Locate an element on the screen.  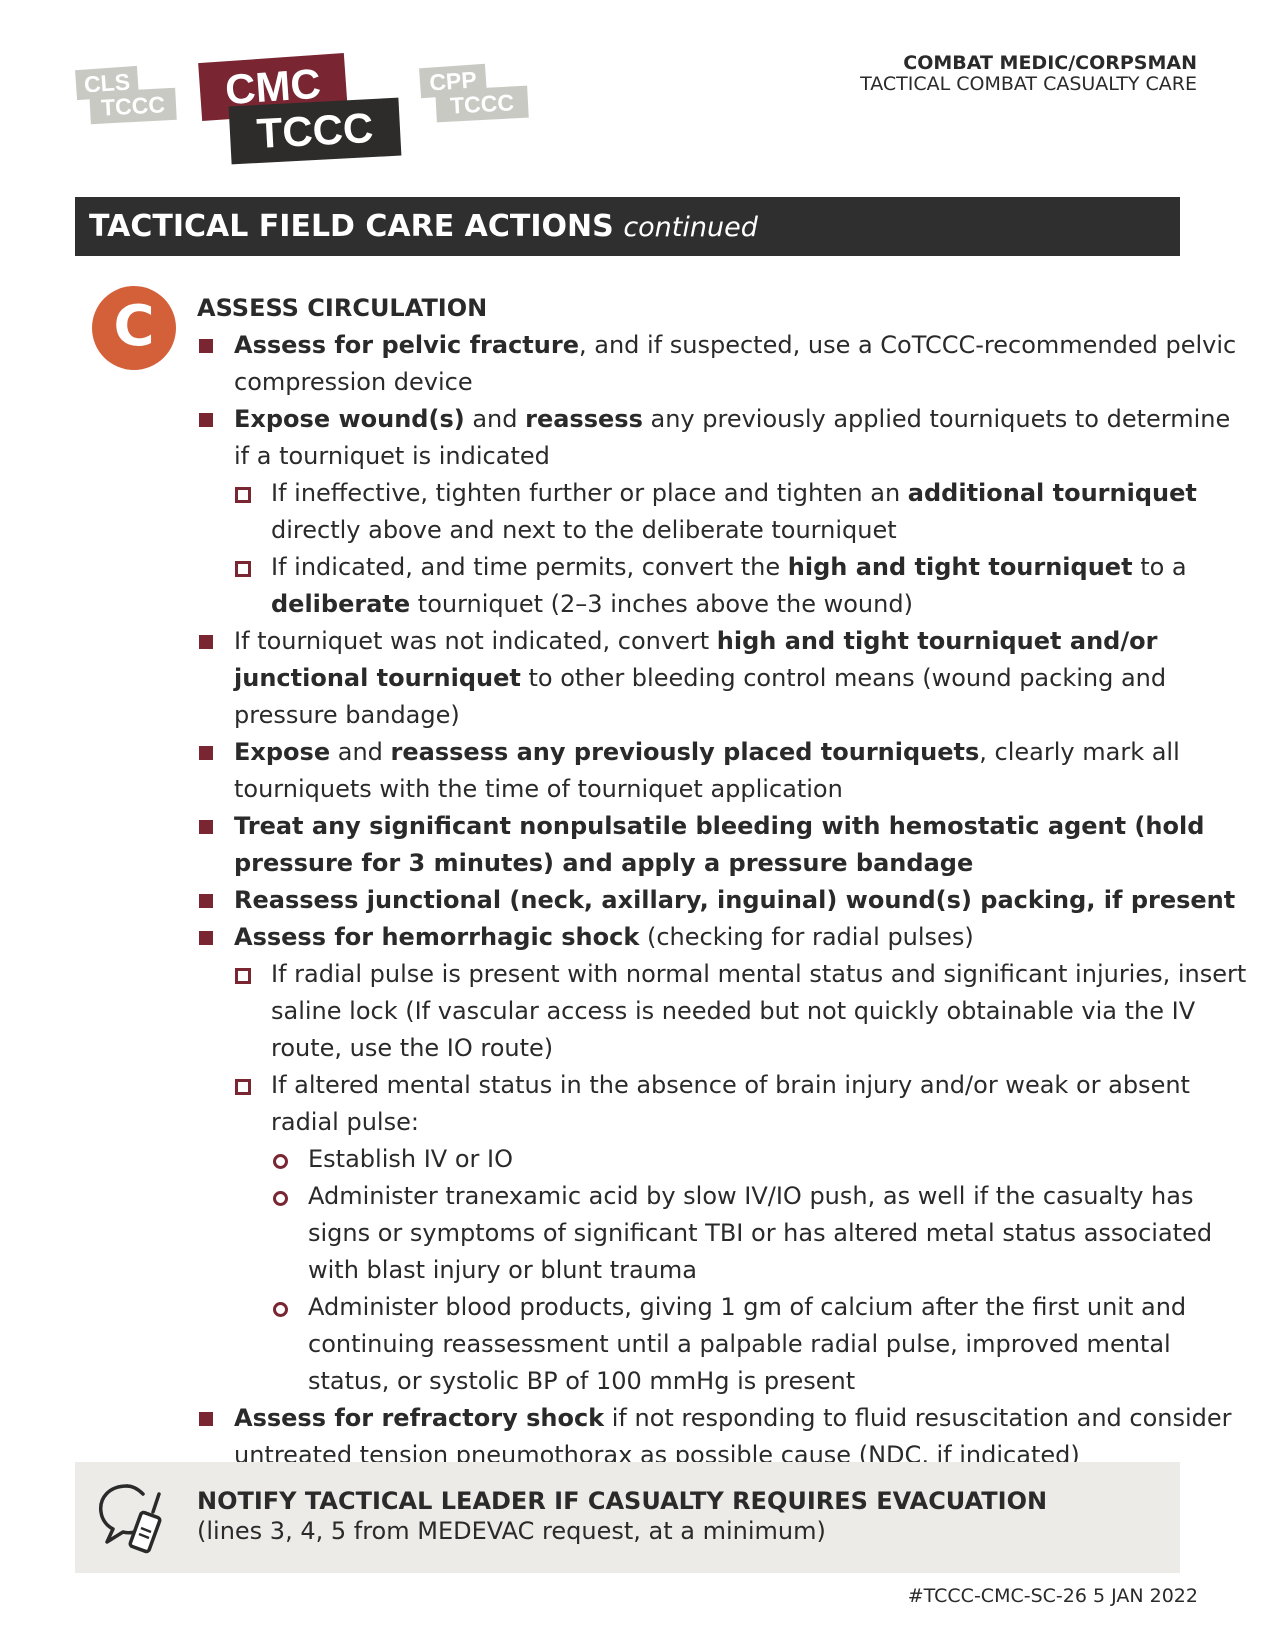
list-item-text: deliberate is located at coordinates (341, 604).